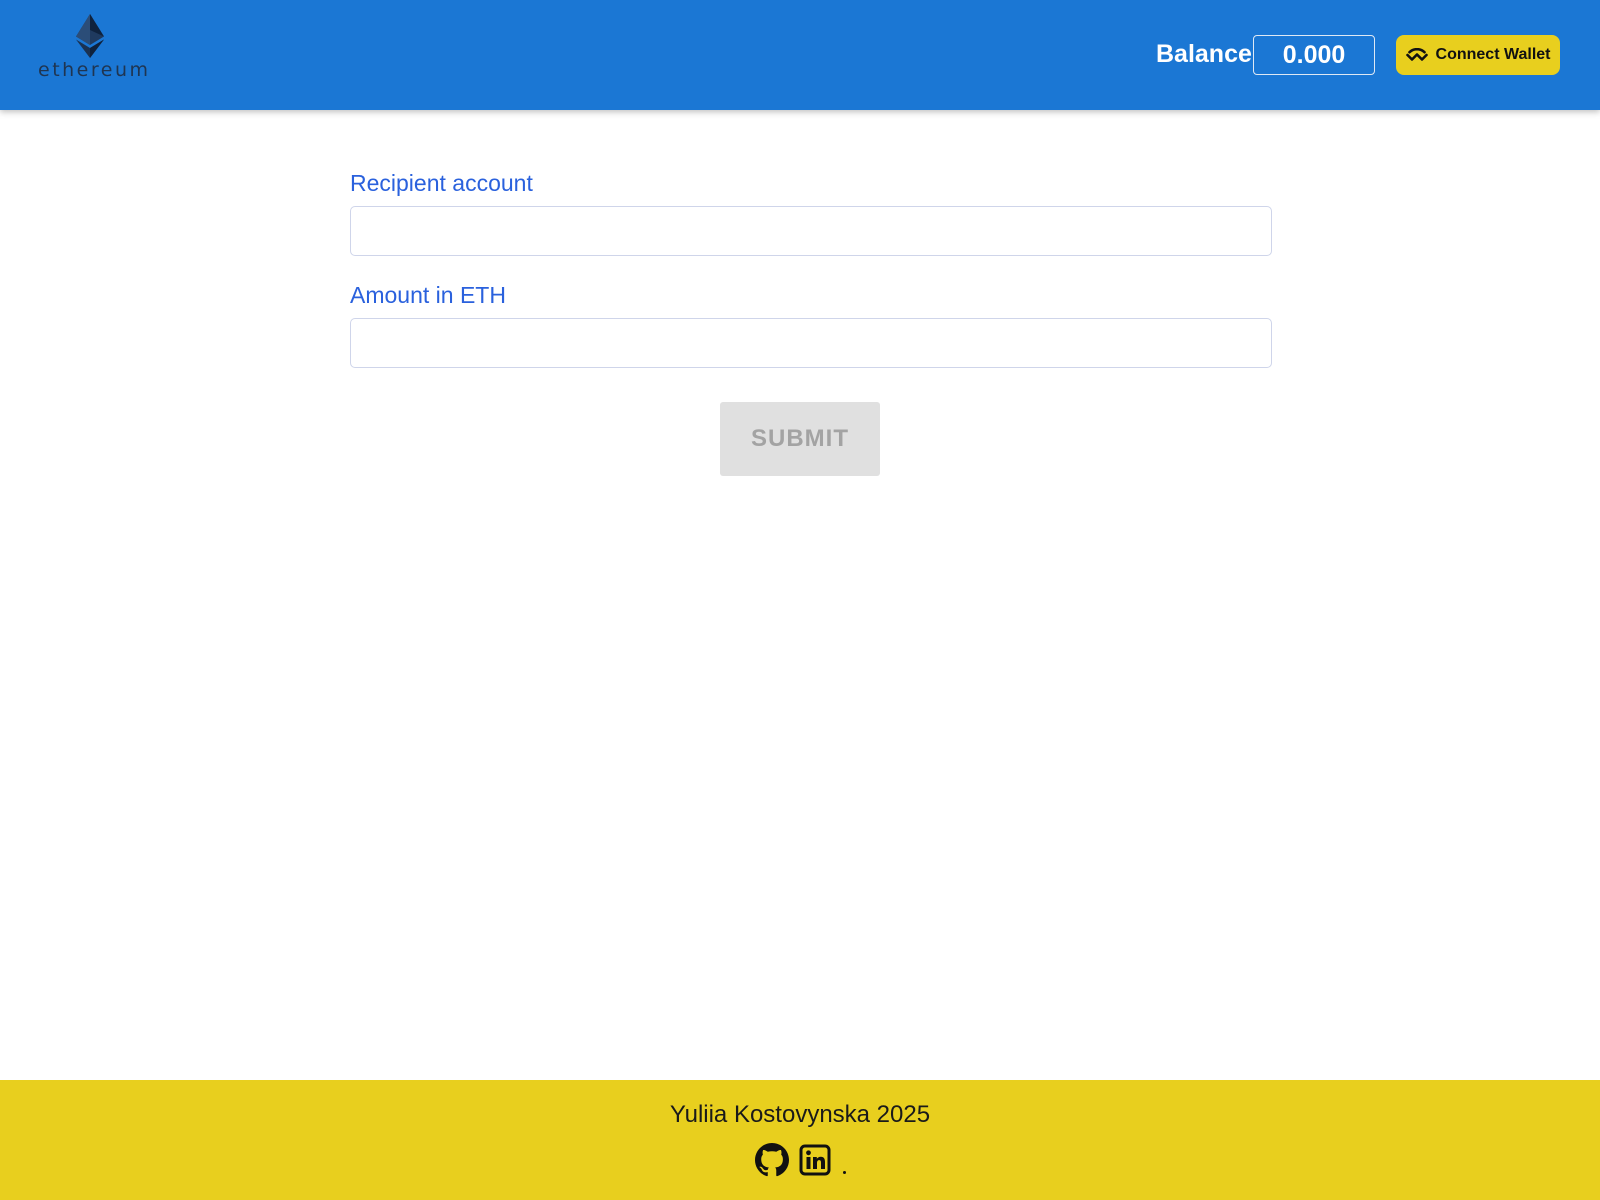 This screenshot has width=1600, height=1200. I want to click on top-bar: ethereum Balance 0.000 Connect Wallet, so click(800, 55).